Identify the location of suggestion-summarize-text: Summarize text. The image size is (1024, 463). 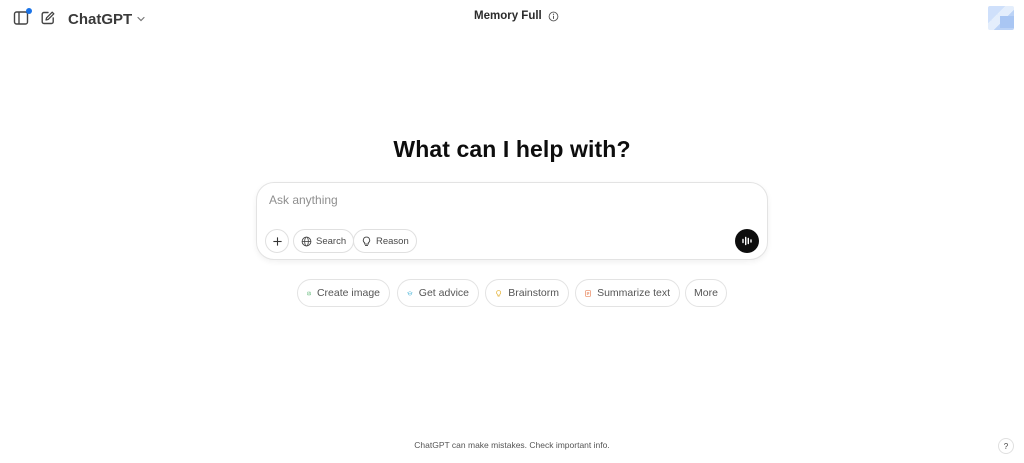
(627, 293).